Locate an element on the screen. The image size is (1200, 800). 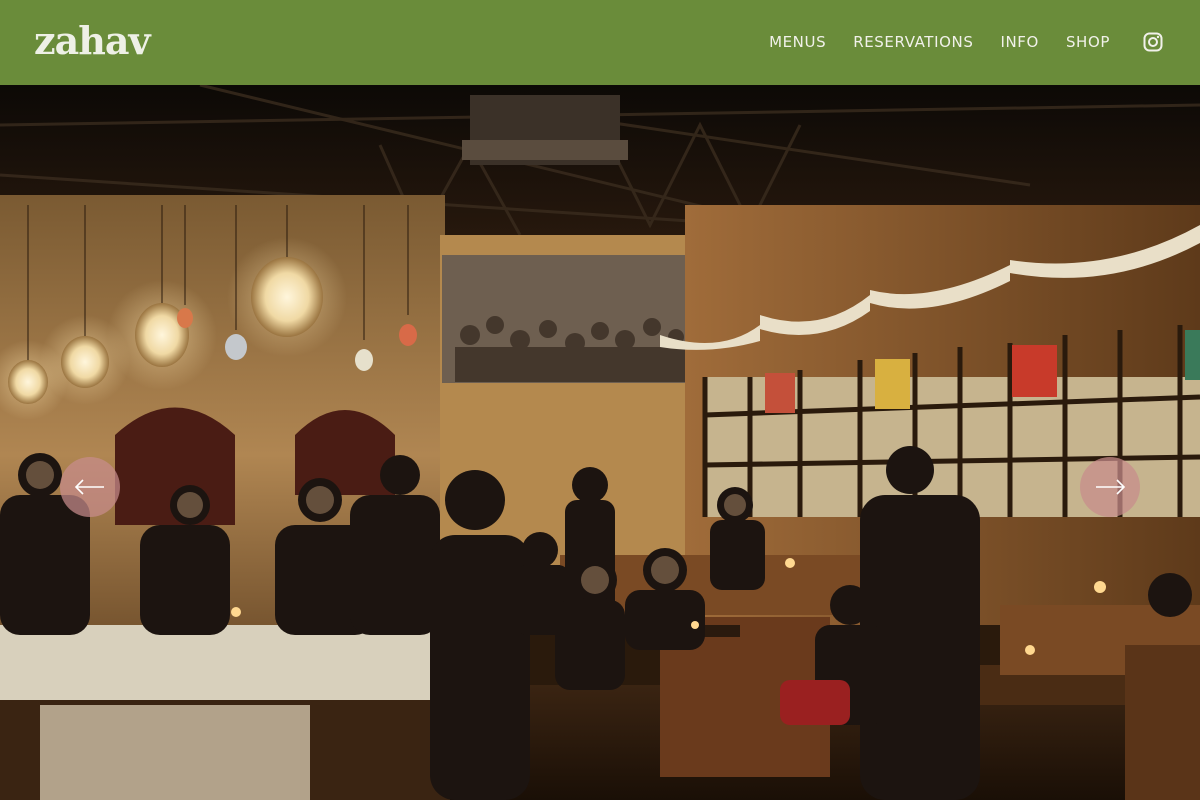
logo: zahav is located at coordinates (99, 40).